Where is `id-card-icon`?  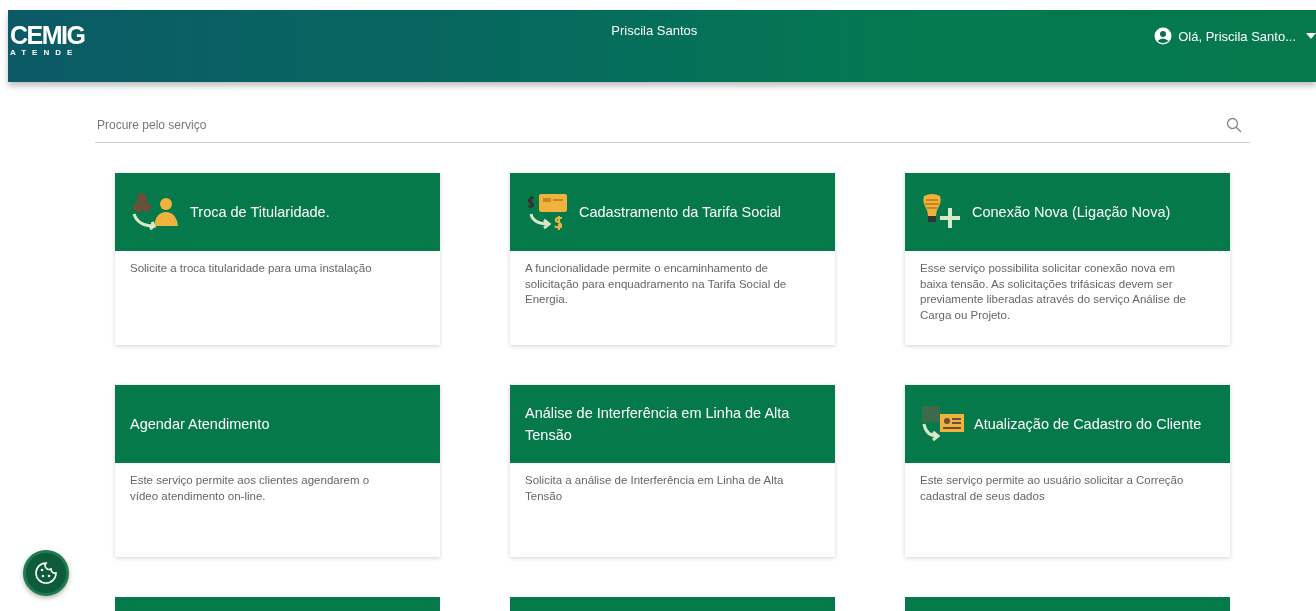
id-card-icon is located at coordinates (943, 424).